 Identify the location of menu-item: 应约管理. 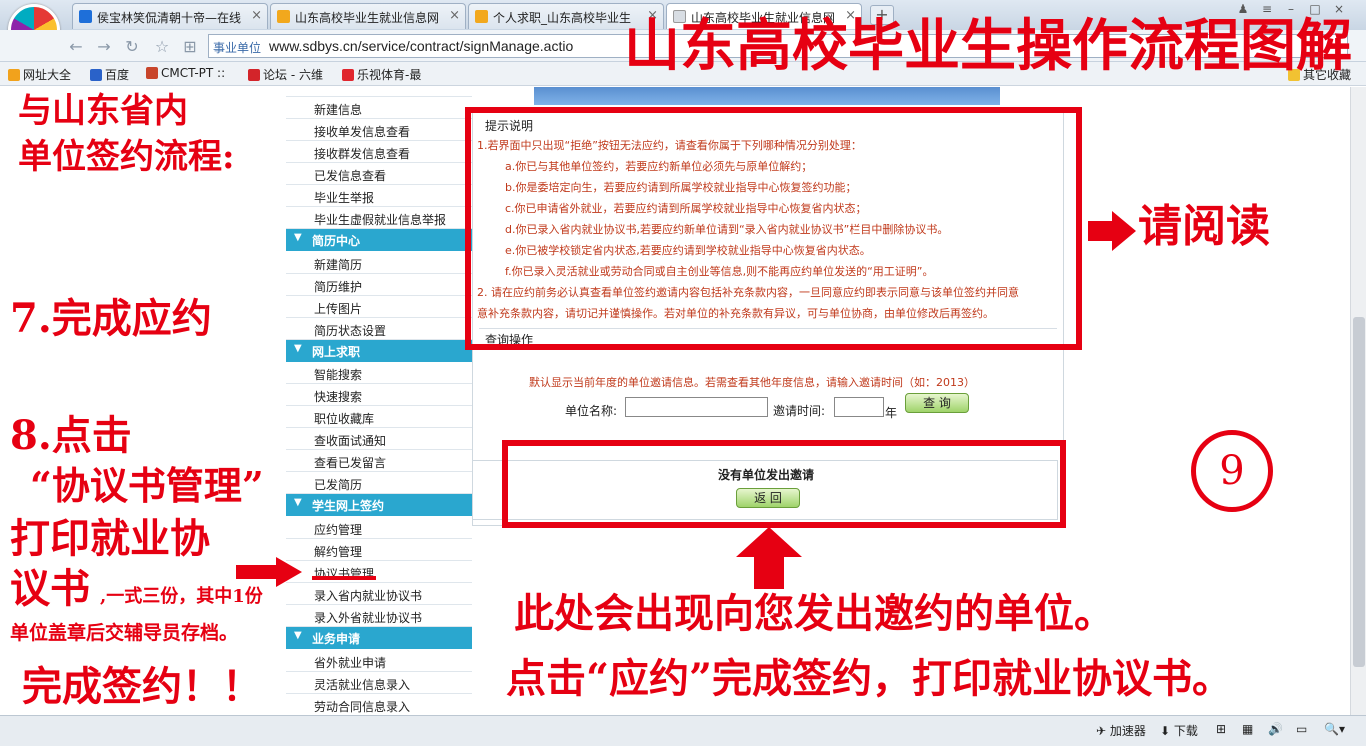
(379, 528).